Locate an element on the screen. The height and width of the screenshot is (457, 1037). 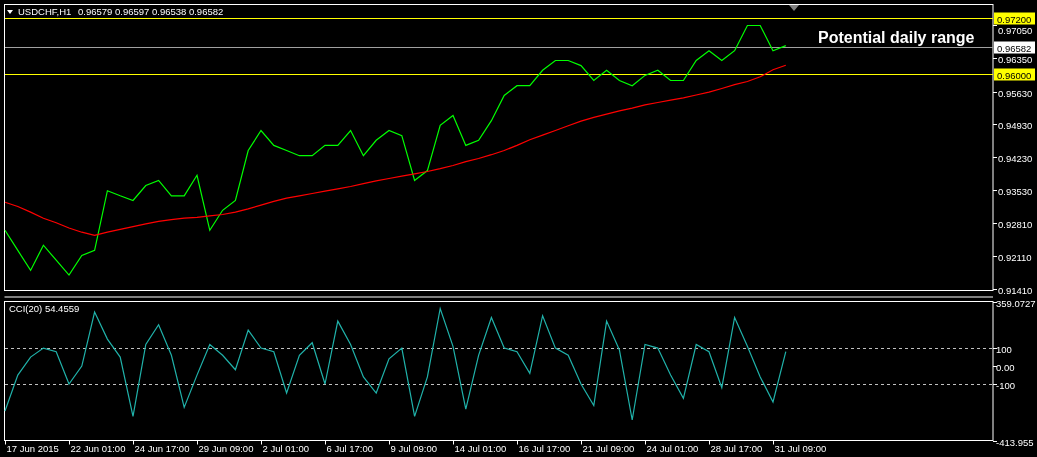
axis-label: 24 Jun 17:00 is located at coordinates (162, 448).